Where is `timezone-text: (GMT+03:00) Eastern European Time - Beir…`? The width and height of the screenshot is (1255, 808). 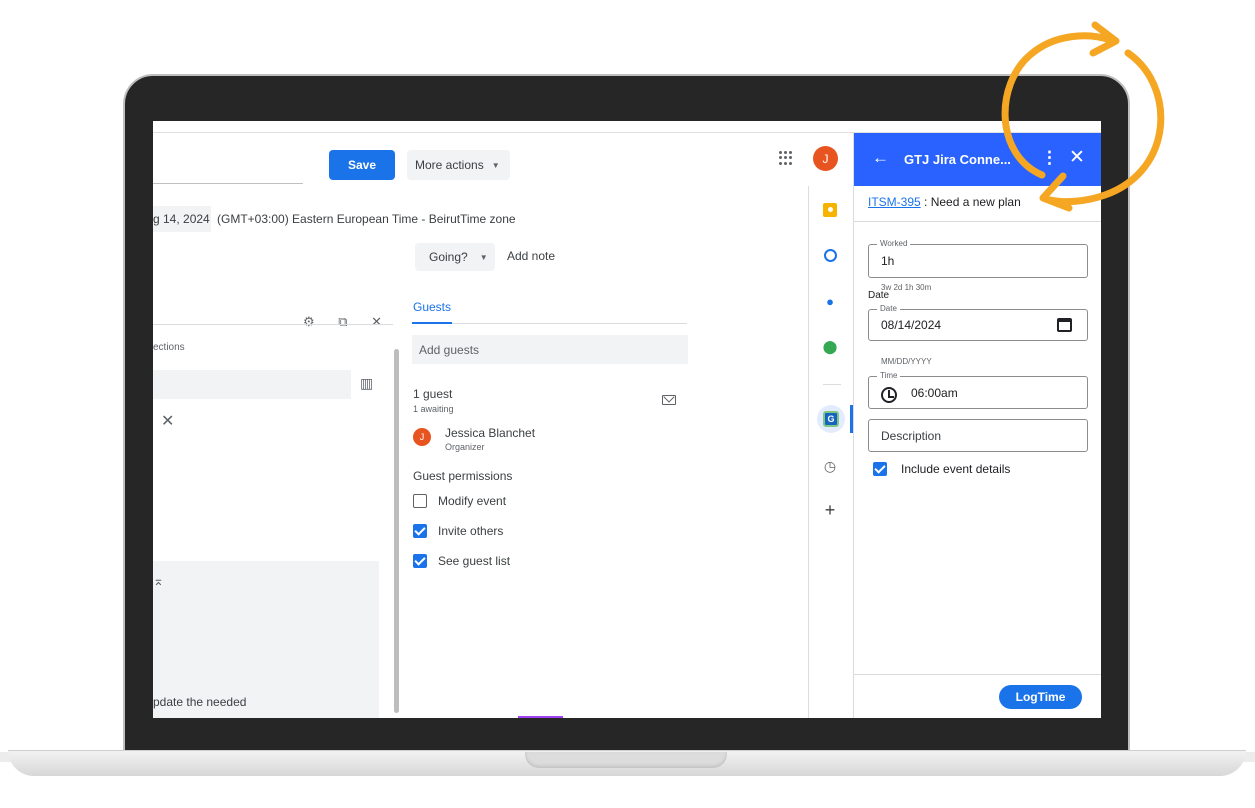
timezone-text: (GMT+03:00) Eastern European Time - Beir… is located at coordinates (339, 219).